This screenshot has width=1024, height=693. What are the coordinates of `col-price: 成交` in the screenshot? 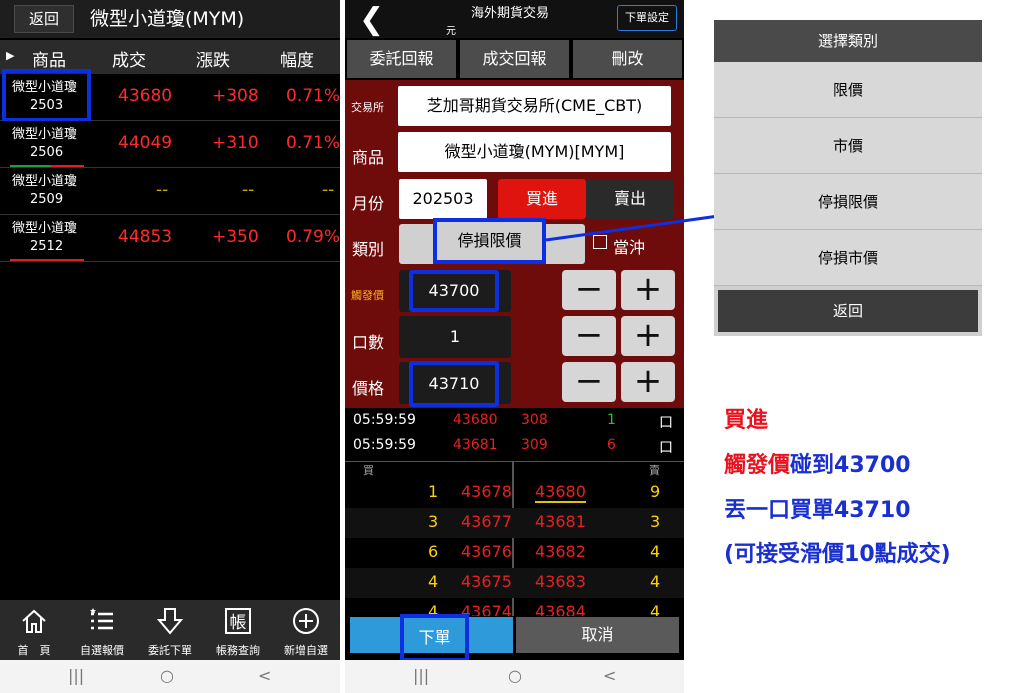 It's located at (129, 58).